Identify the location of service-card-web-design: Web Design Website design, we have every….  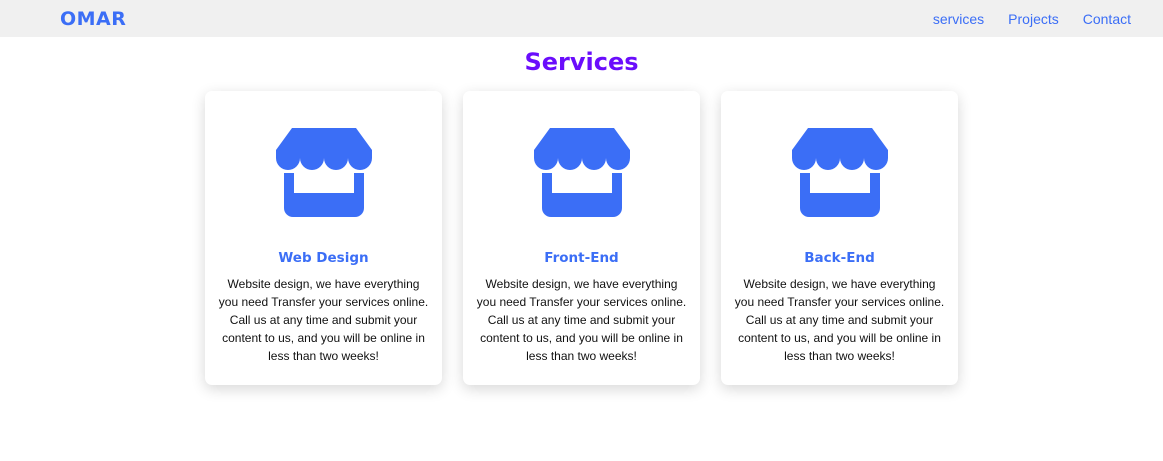
(323, 238).